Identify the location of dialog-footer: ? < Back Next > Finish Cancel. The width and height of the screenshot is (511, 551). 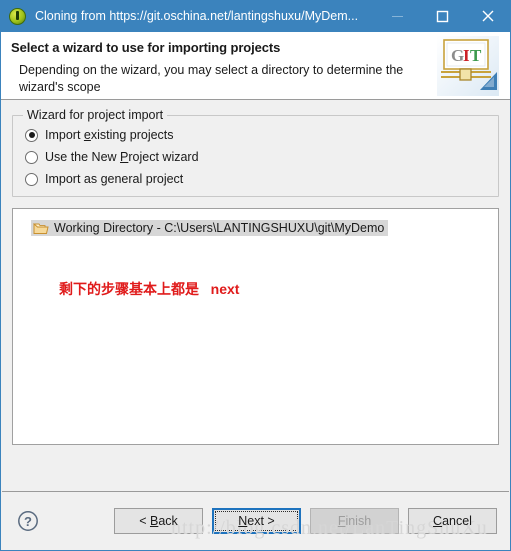
(255, 520).